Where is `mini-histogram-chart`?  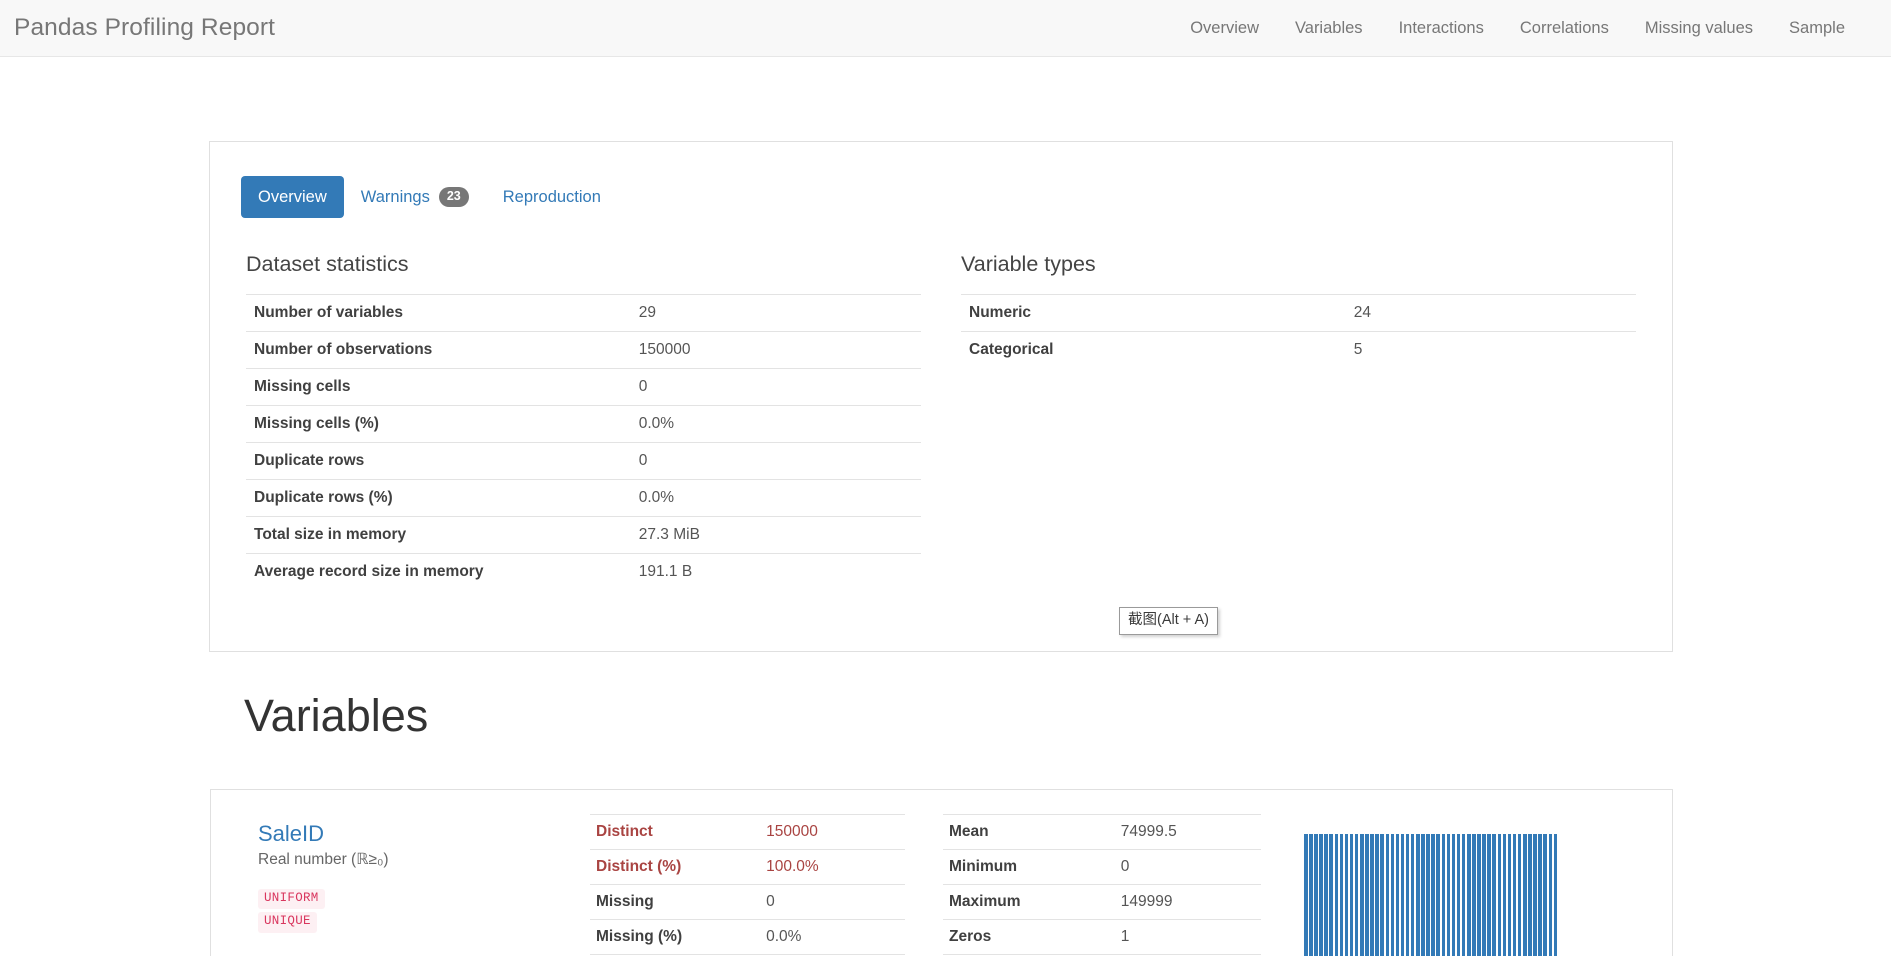 mini-histogram-chart is located at coordinates (1431, 895).